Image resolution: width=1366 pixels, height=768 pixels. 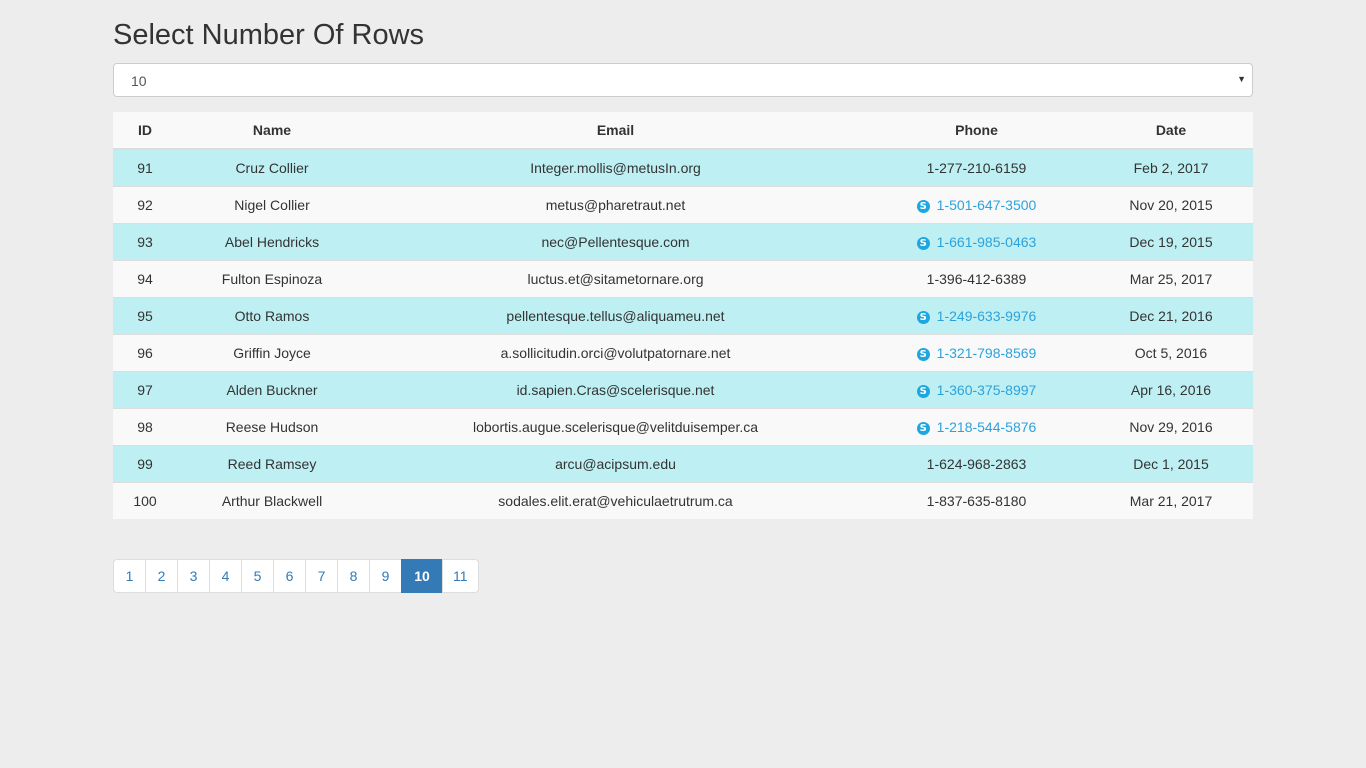 I want to click on cell-phone: S 1-249-633-9976, so click(x=976, y=315).